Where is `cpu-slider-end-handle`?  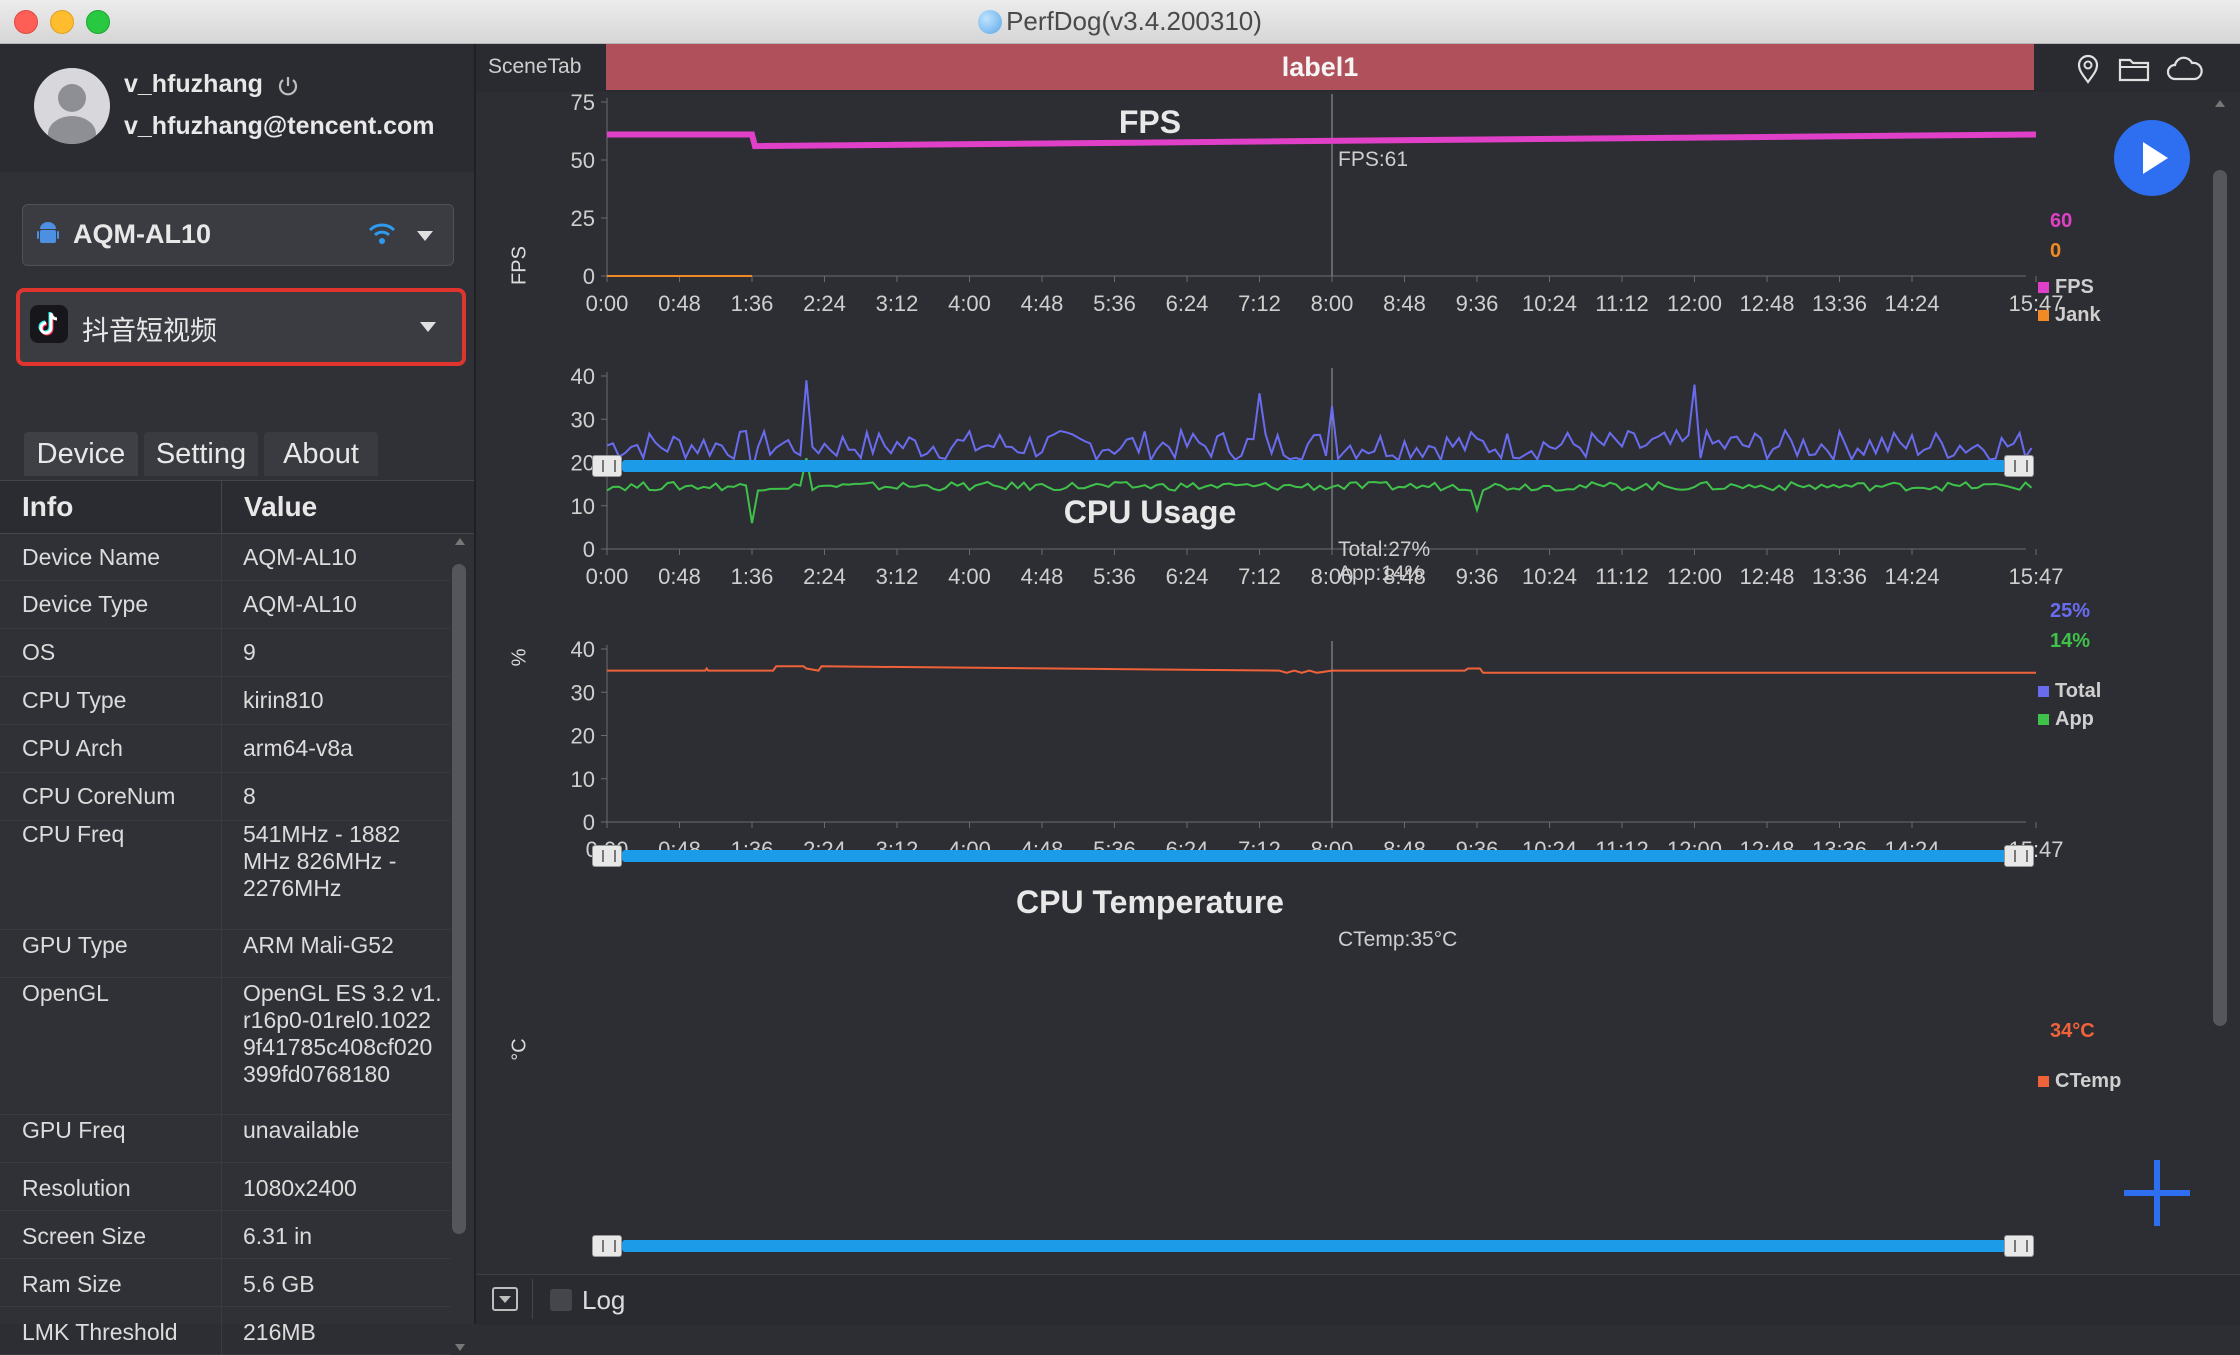 cpu-slider-end-handle is located at coordinates (2019, 856).